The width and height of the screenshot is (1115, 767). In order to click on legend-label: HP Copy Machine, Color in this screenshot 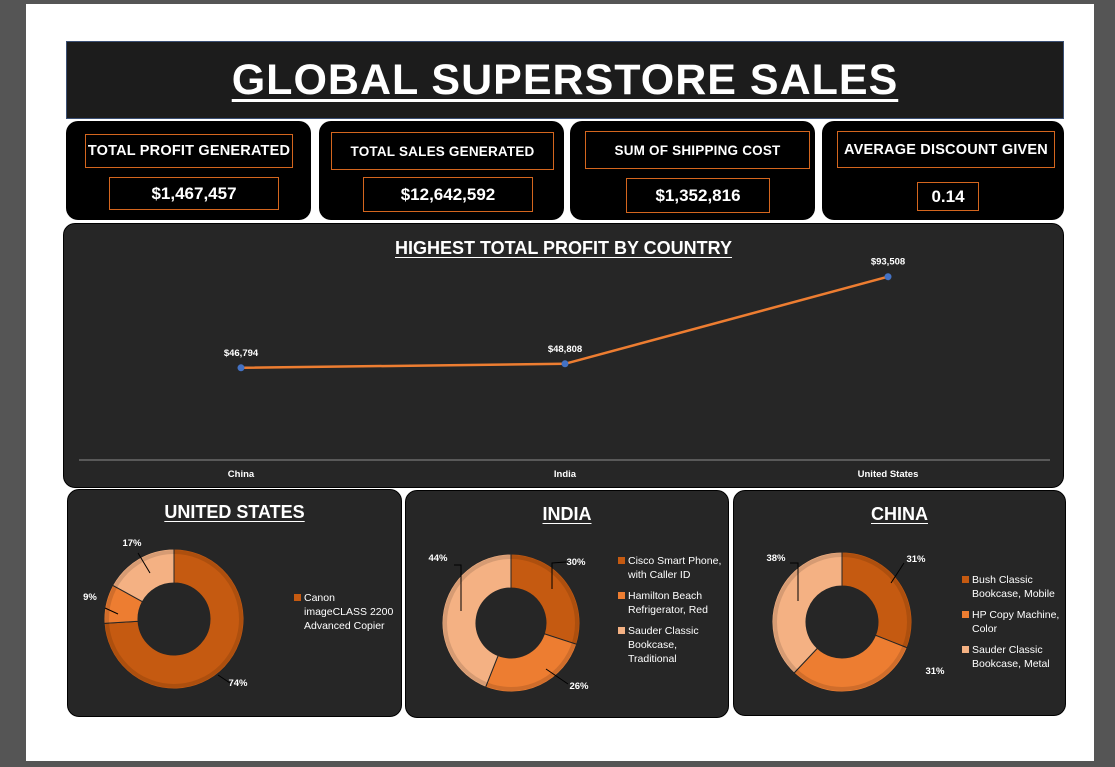, I will do `click(1016, 622)`.